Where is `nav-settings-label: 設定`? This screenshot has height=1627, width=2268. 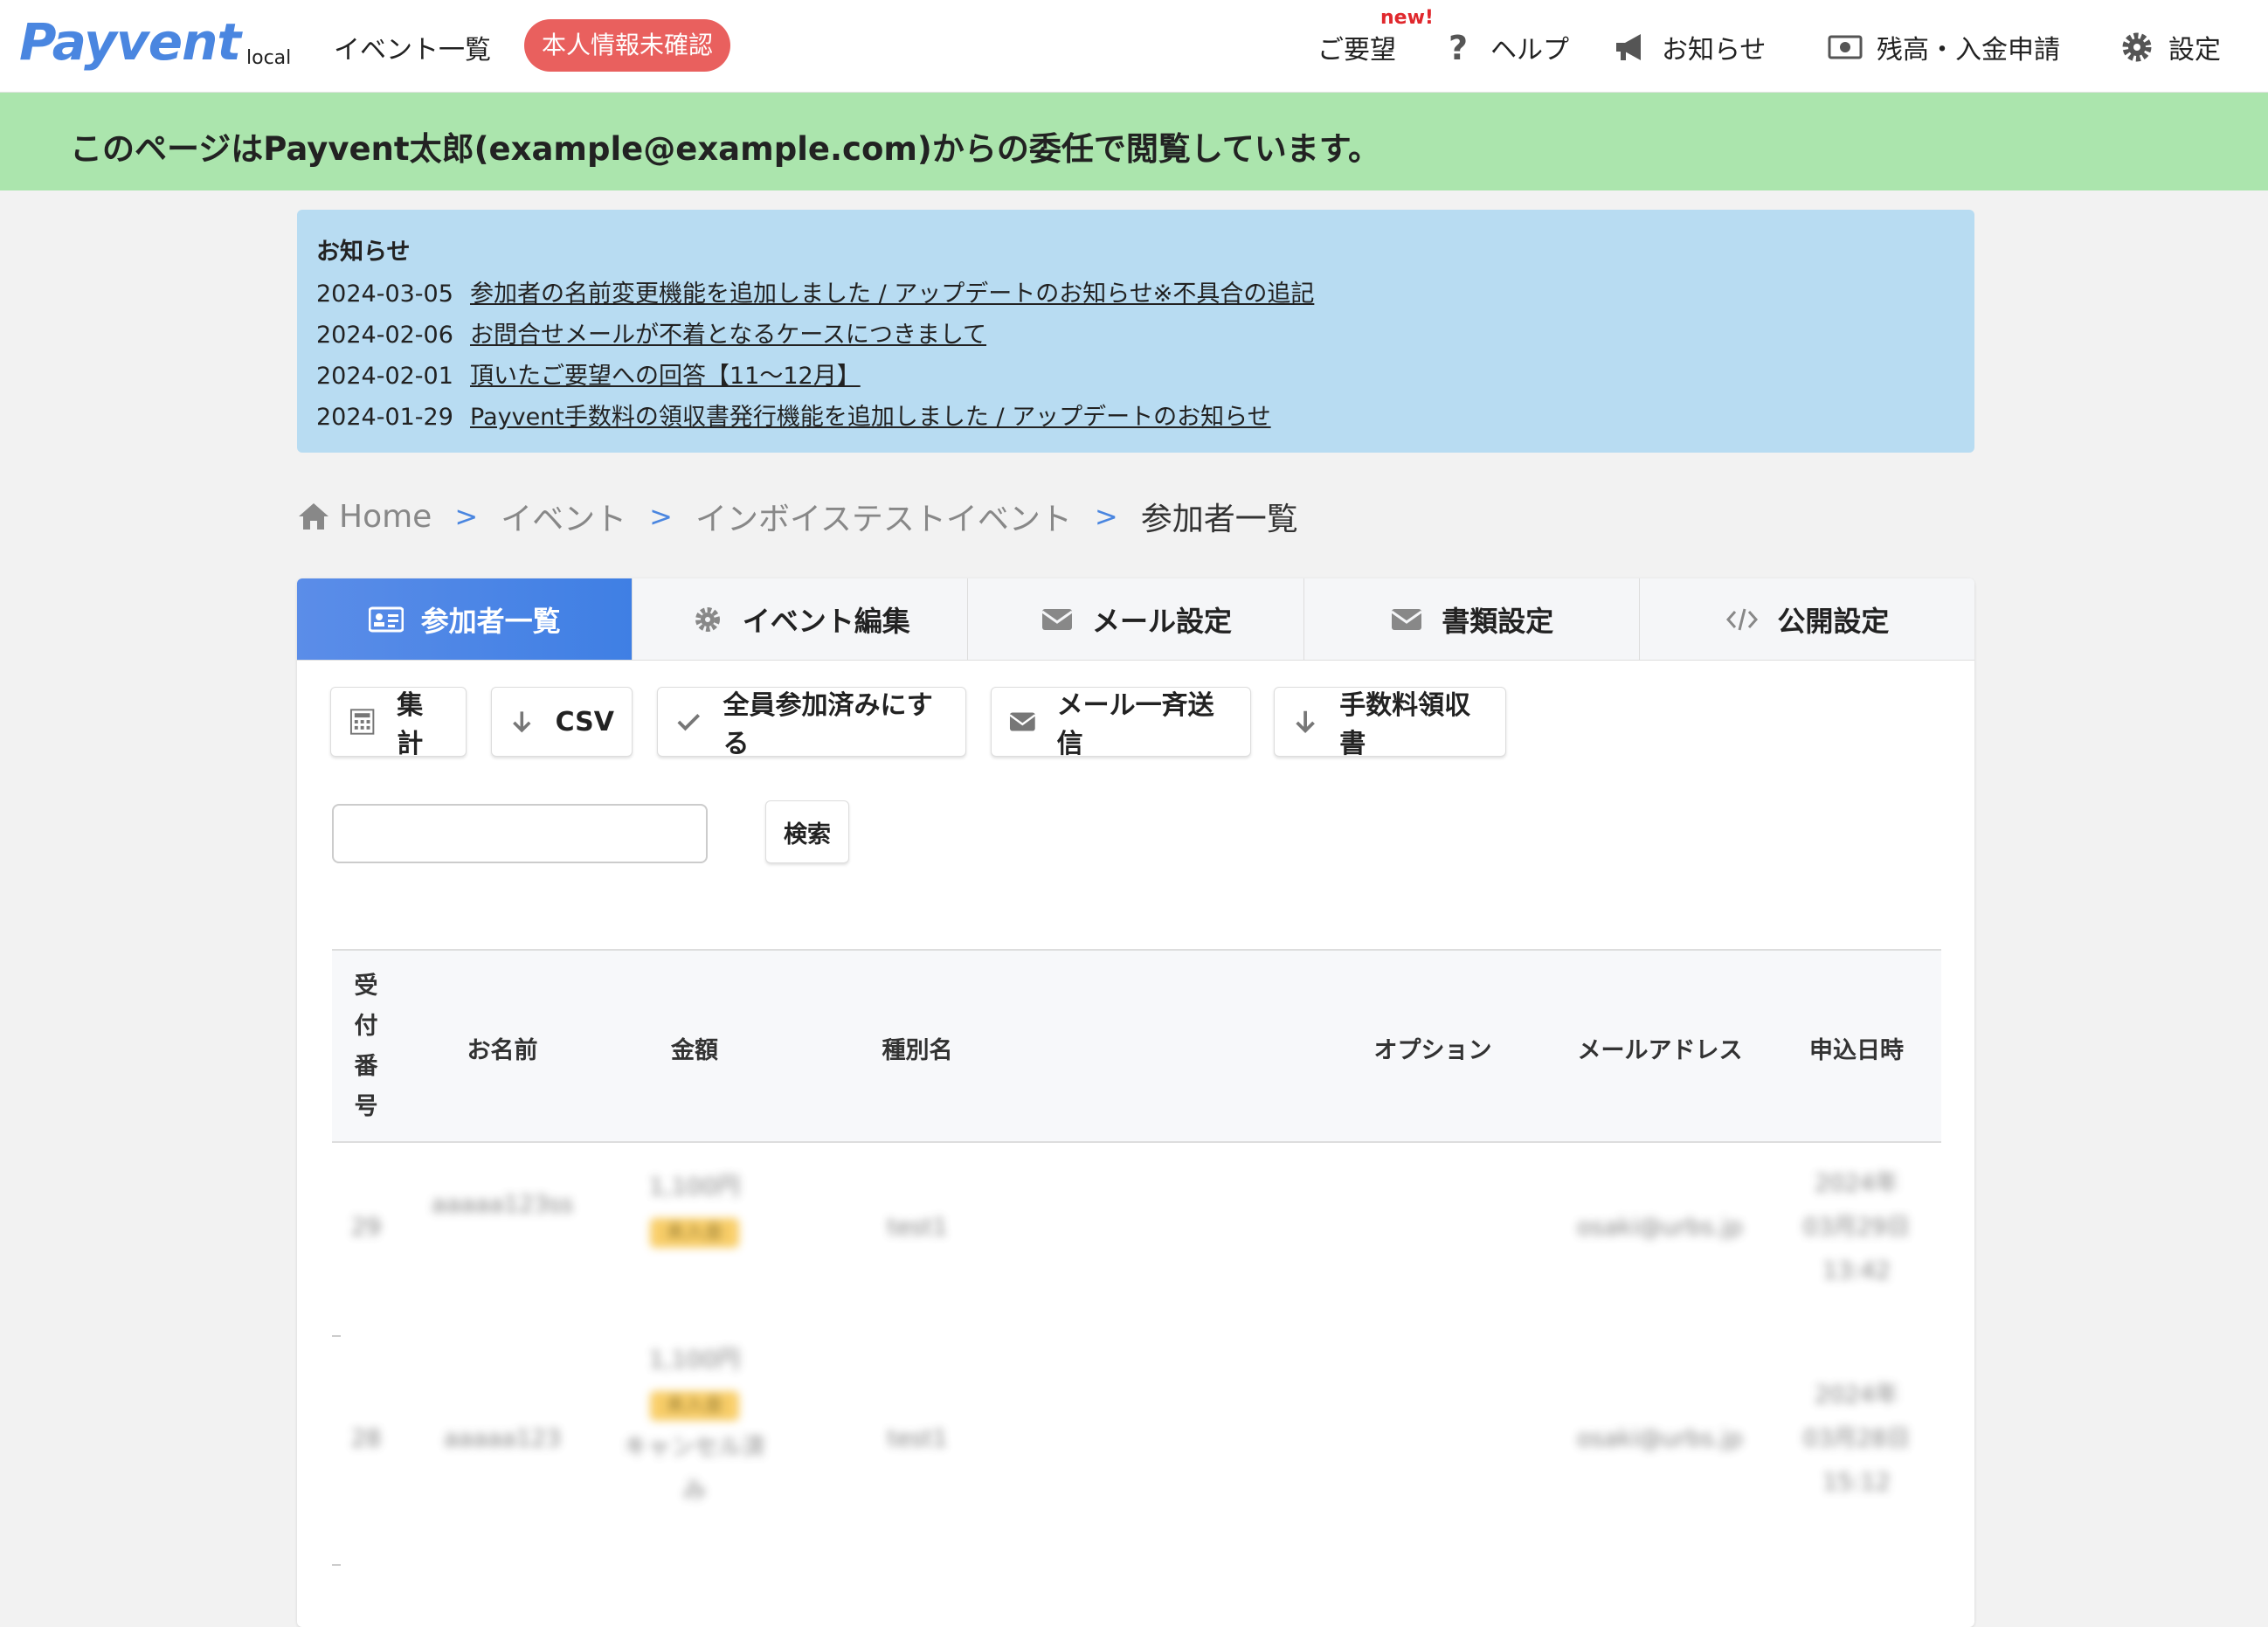
nav-settings-label: 設定 is located at coordinates (2194, 50).